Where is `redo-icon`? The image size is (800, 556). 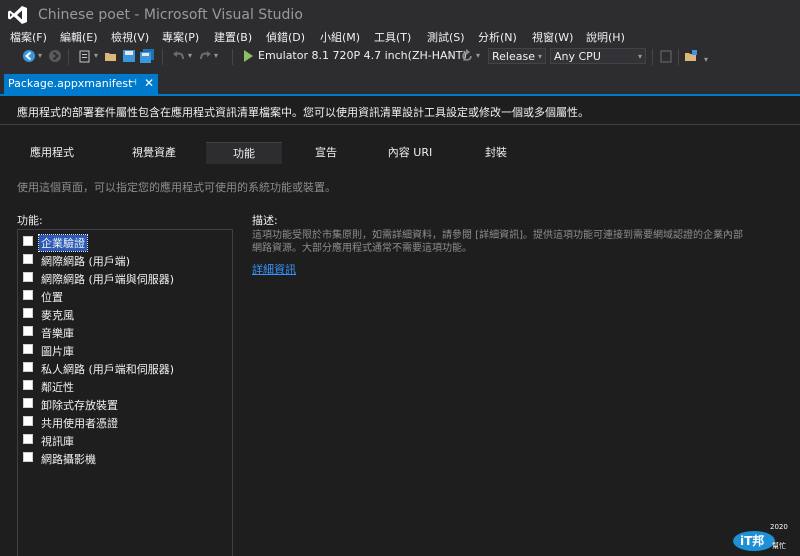
redo-icon is located at coordinates (205, 56).